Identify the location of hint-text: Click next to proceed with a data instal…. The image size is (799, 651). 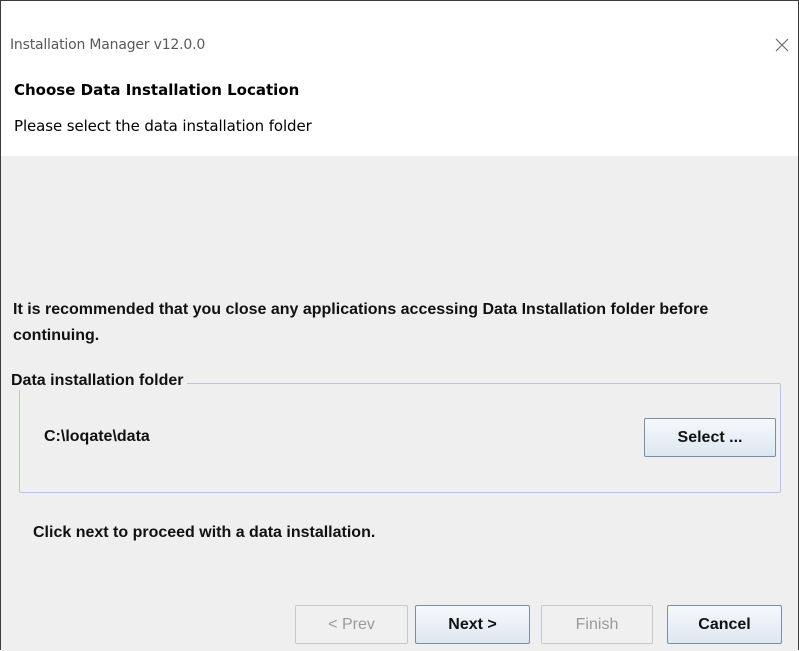
(204, 532).